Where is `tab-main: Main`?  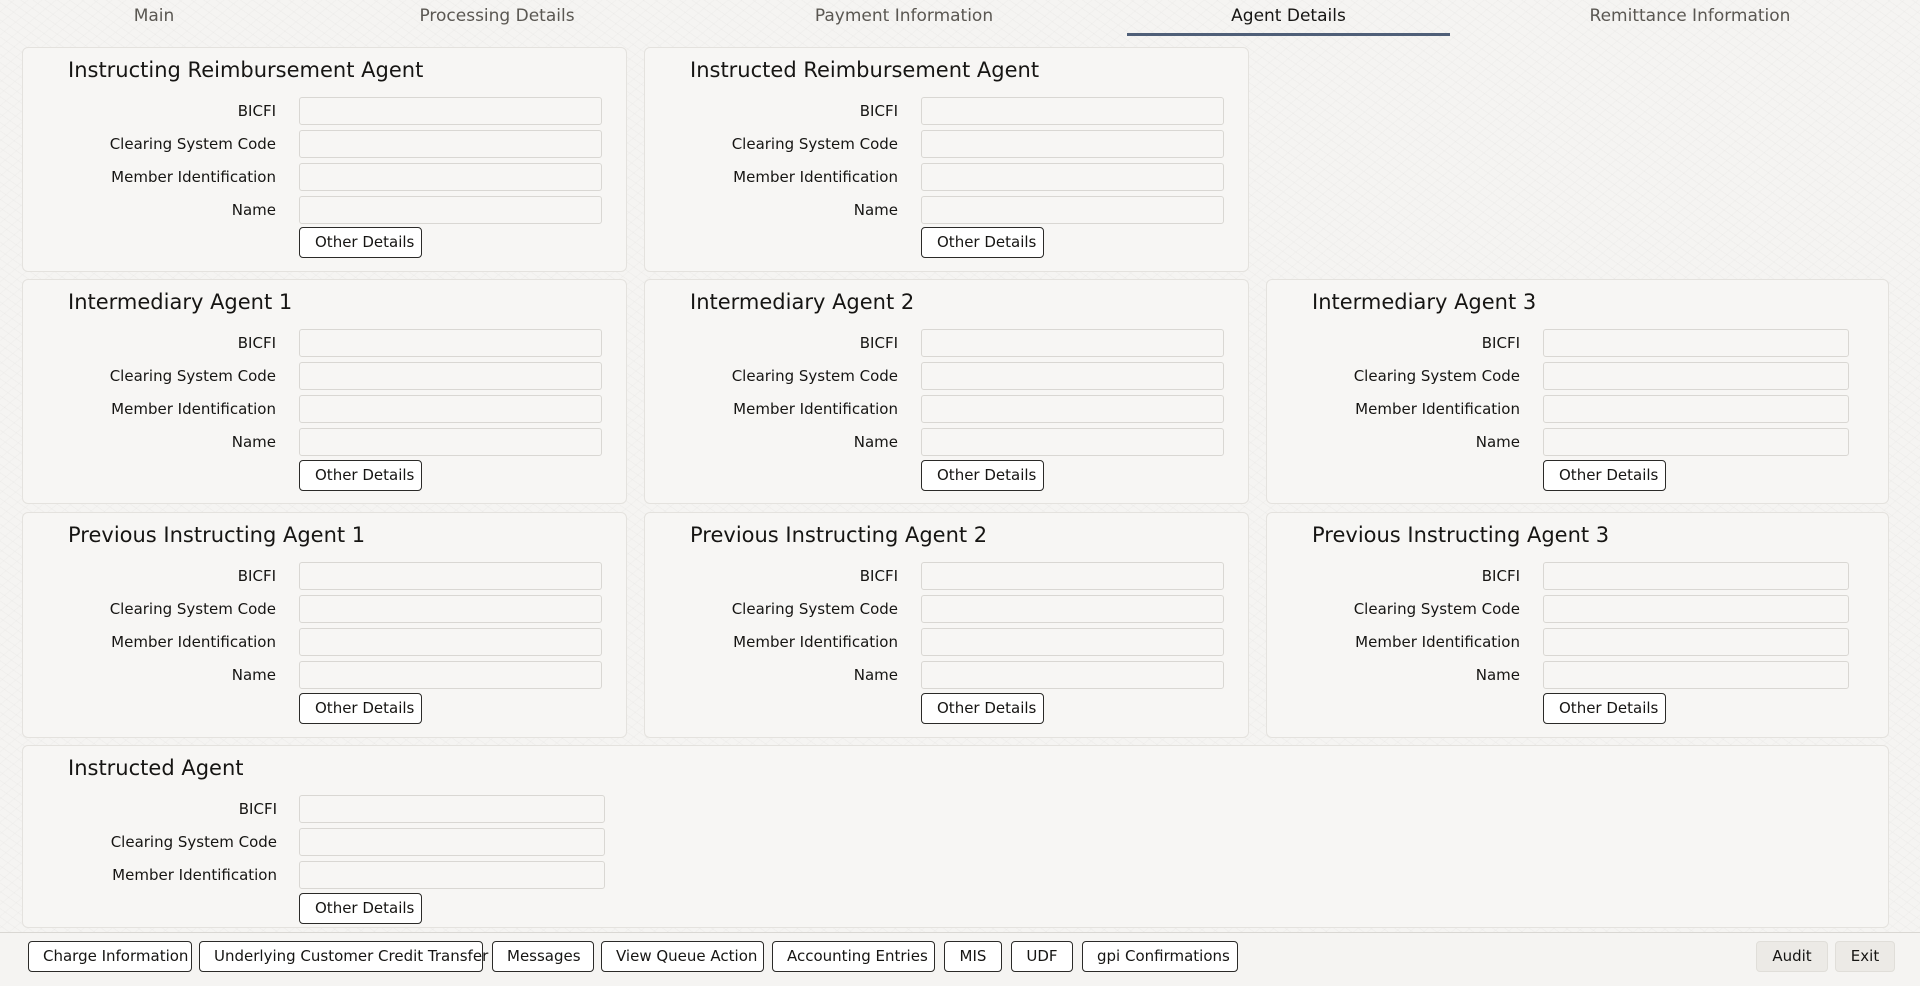 tab-main: Main is located at coordinates (154, 18).